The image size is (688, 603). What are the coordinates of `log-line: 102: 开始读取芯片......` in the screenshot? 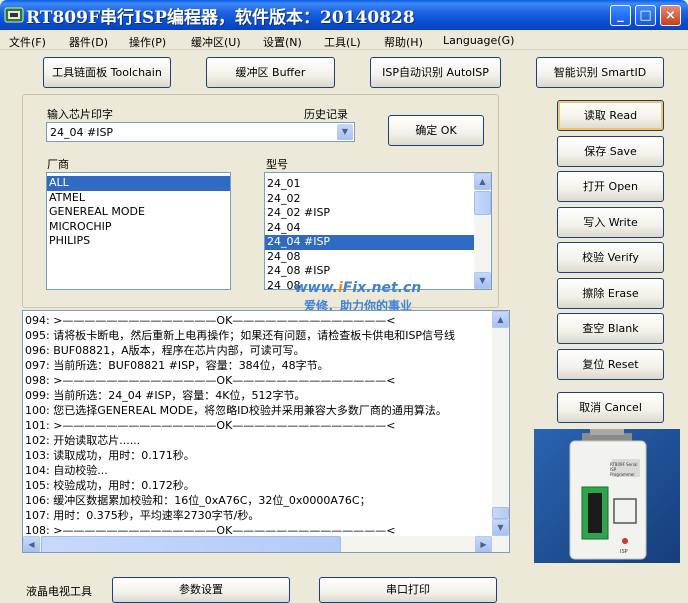 It's located at (83, 440).